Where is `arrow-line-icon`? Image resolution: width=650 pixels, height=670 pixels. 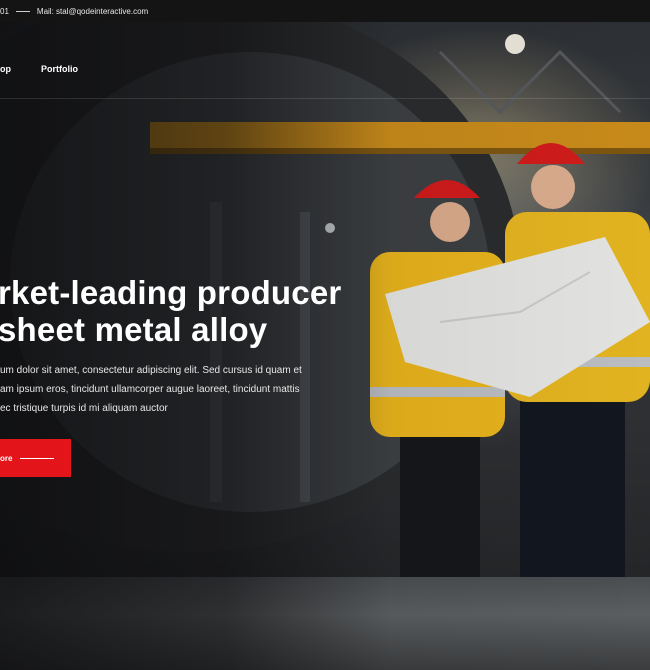
arrow-line-icon is located at coordinates (37, 458).